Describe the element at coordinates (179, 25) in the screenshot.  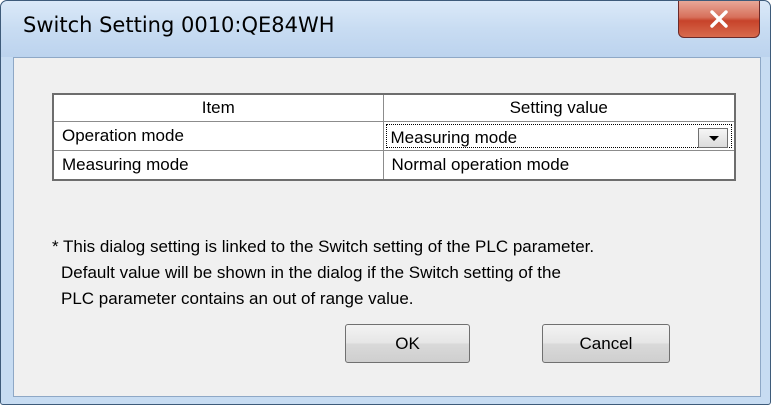
I see `window-title: Switch Setting 0010:QE84WH` at that location.